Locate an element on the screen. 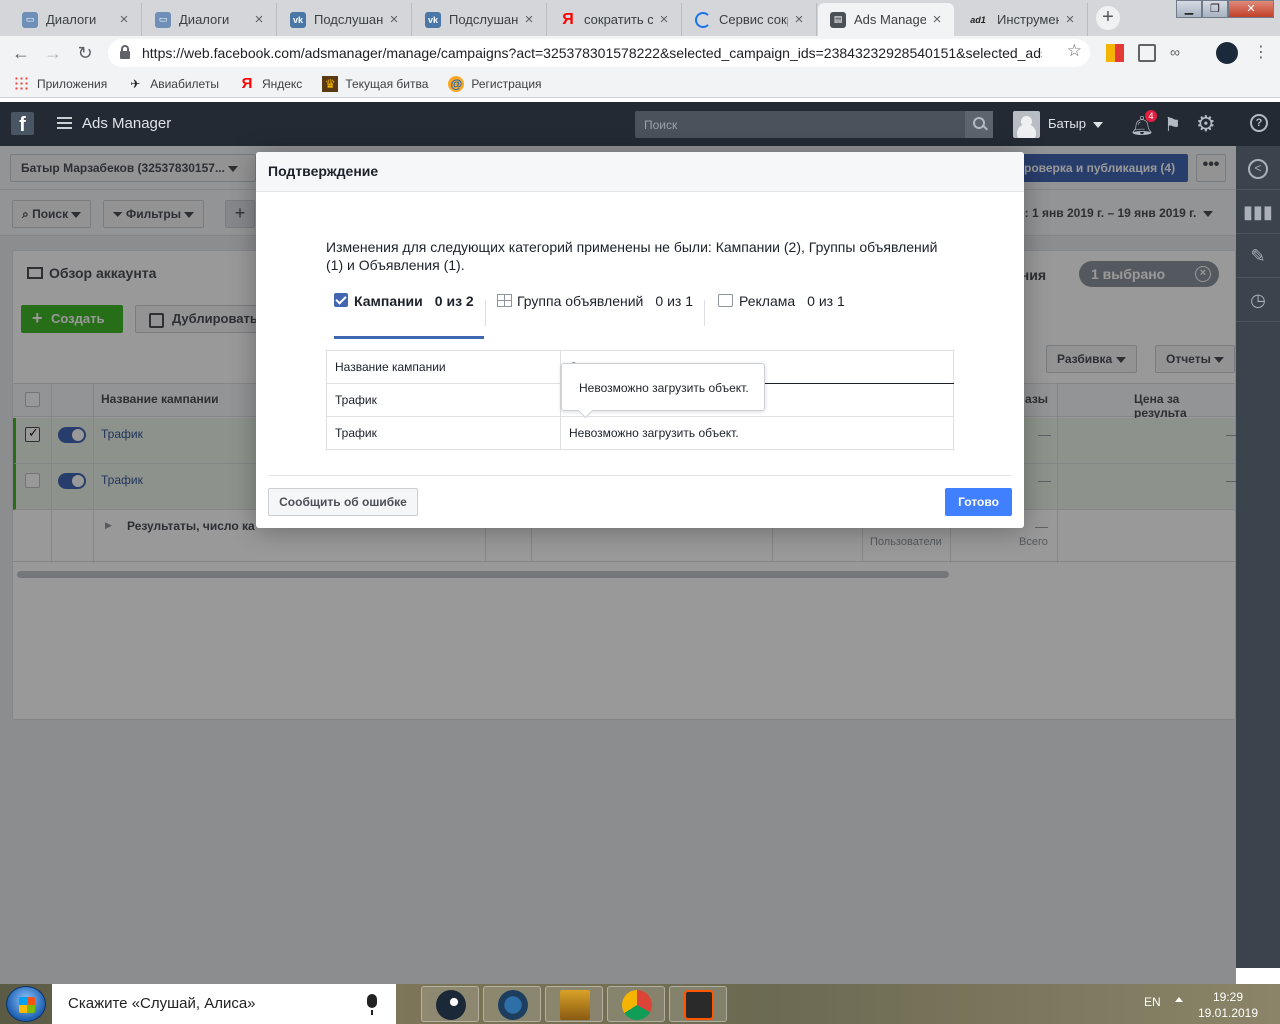  browser-tab: Сервис сокр × is located at coordinates (750, 19).